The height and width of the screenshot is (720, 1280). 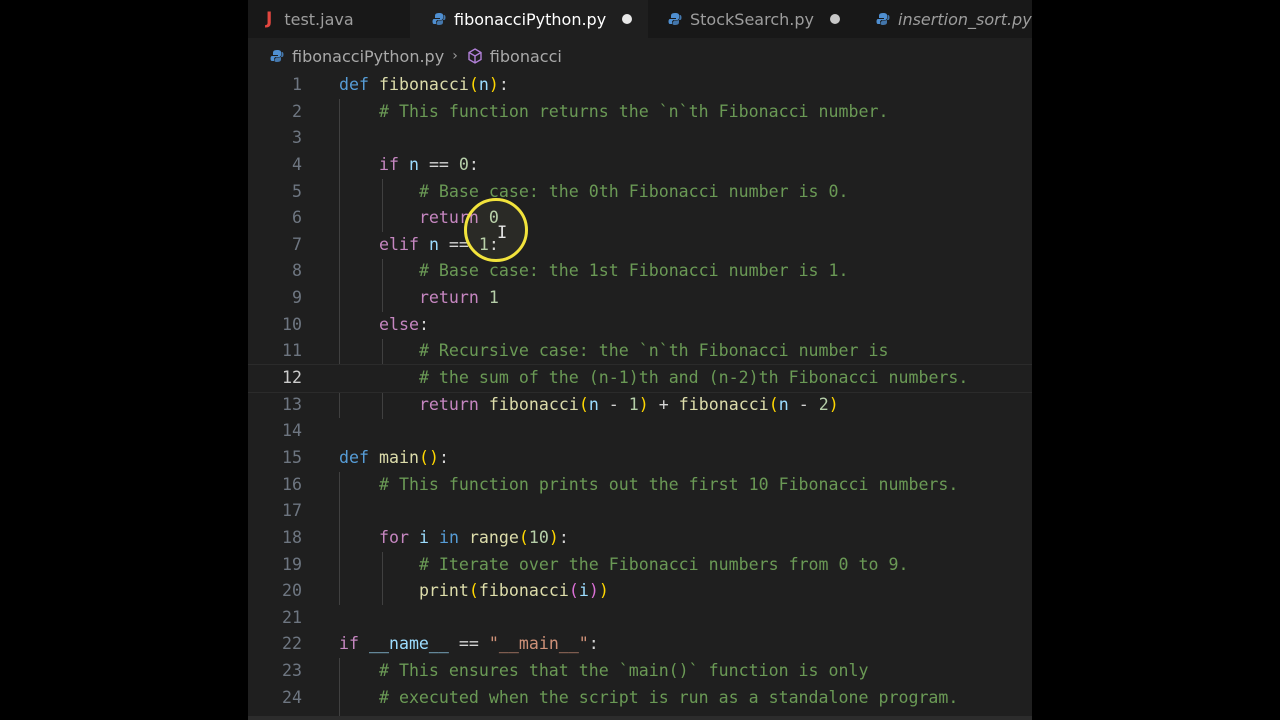 What do you see at coordinates (493, 537) in the screenshot?
I see `code-token: range` at bounding box center [493, 537].